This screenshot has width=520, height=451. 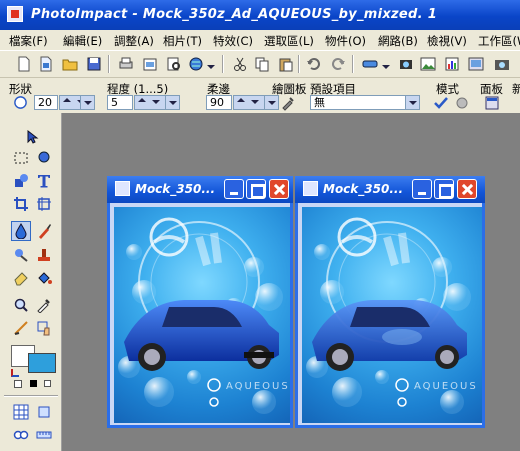 I want to click on menu-view: 檢視(V), so click(x=447, y=41).